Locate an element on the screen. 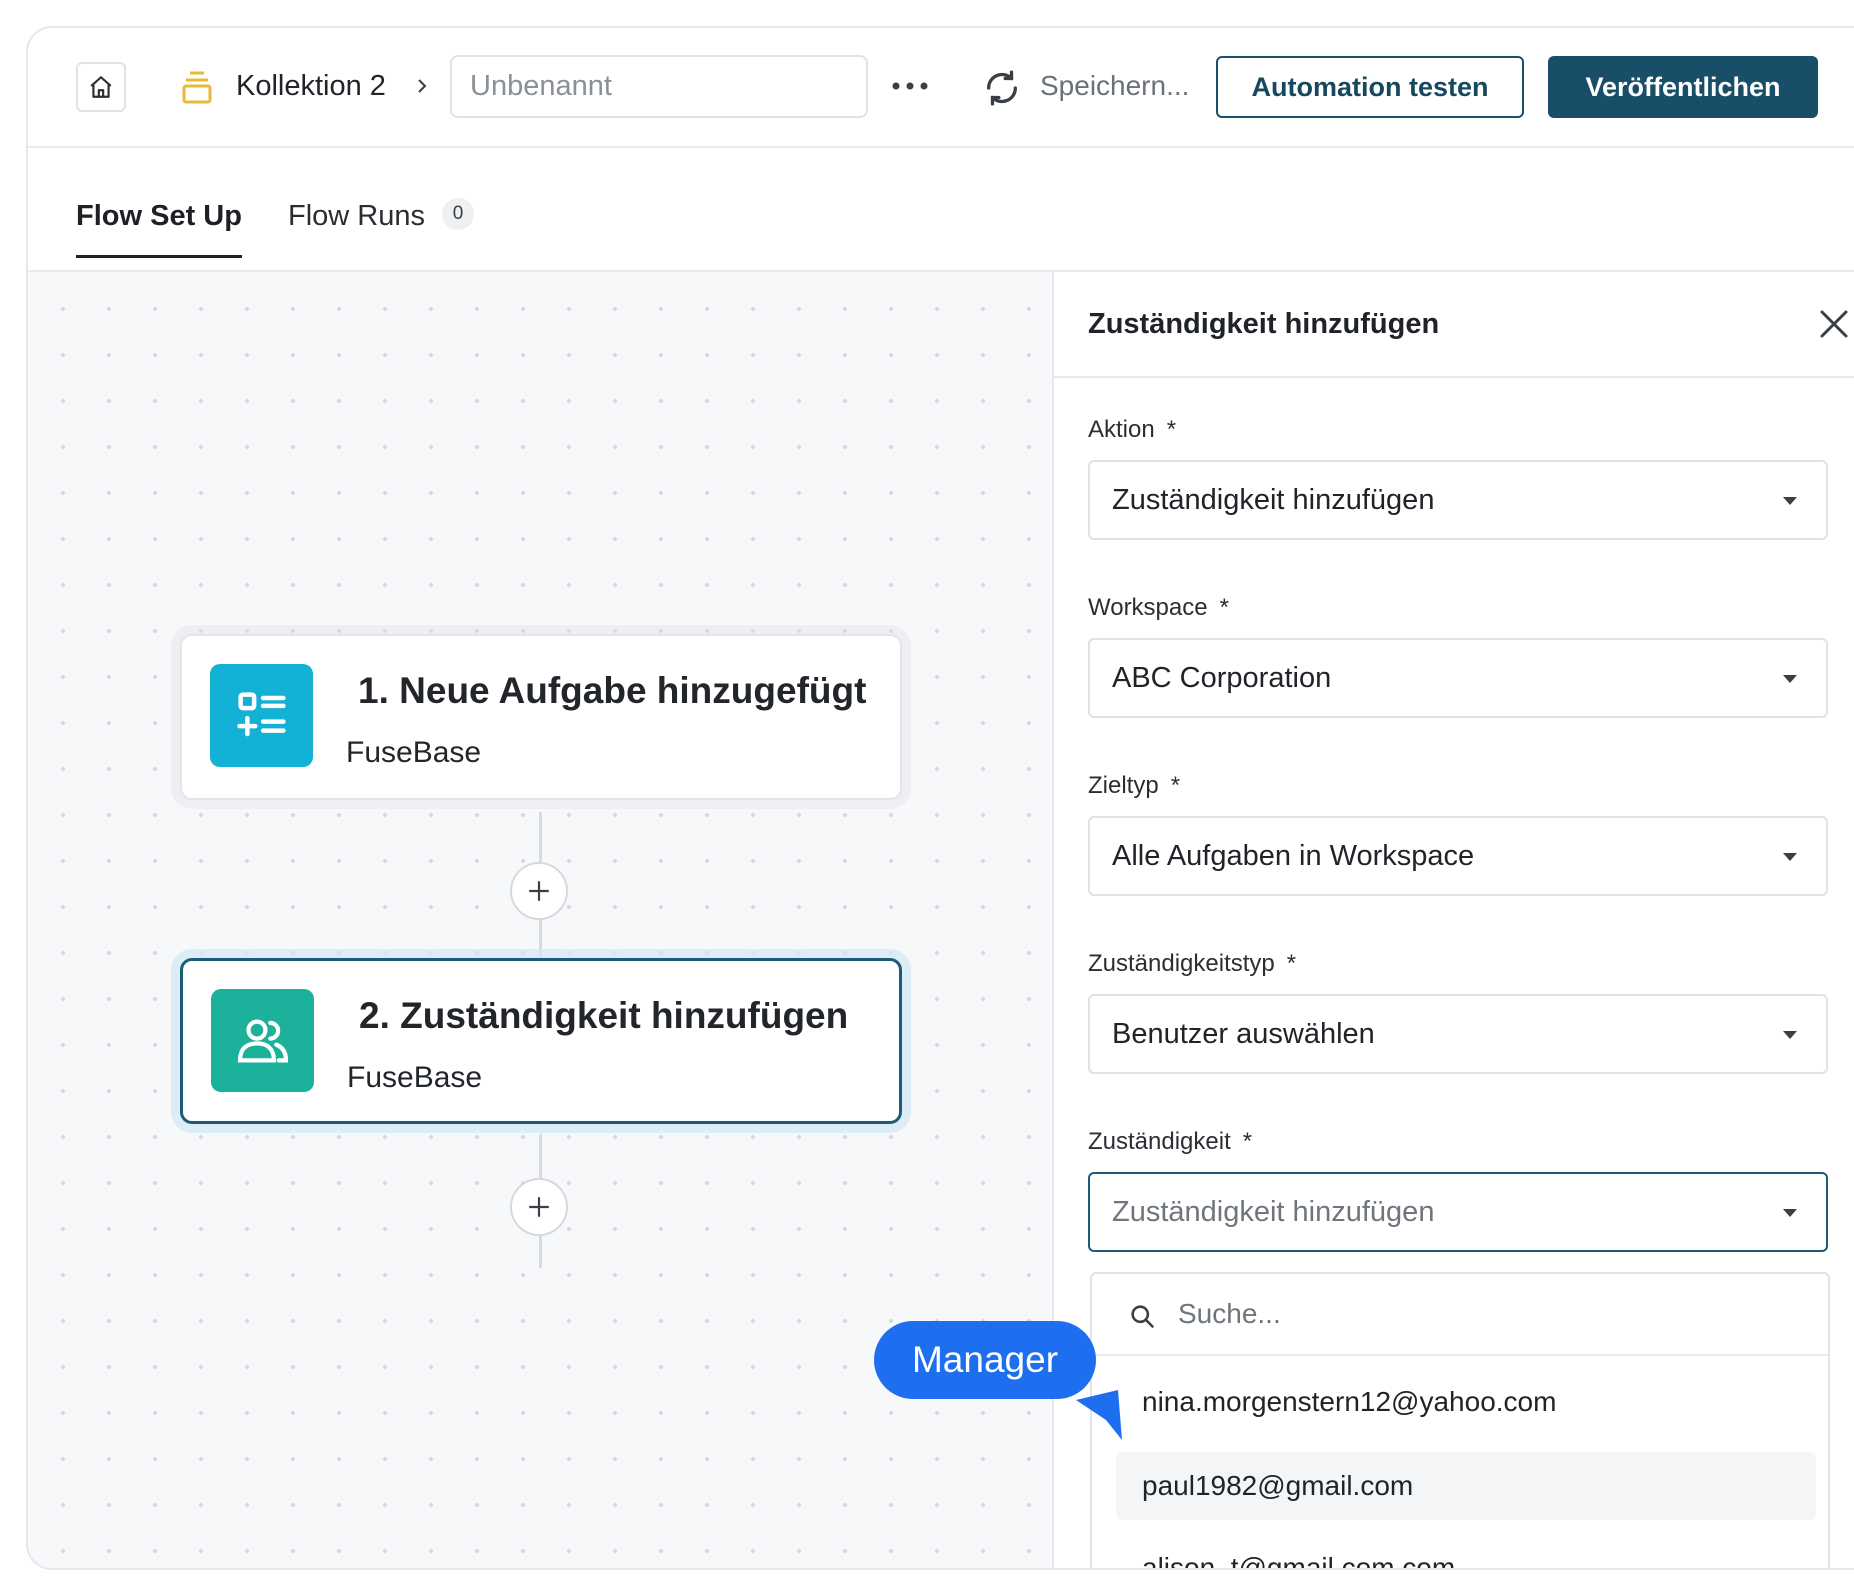  search-icon is located at coordinates (1142, 1316).